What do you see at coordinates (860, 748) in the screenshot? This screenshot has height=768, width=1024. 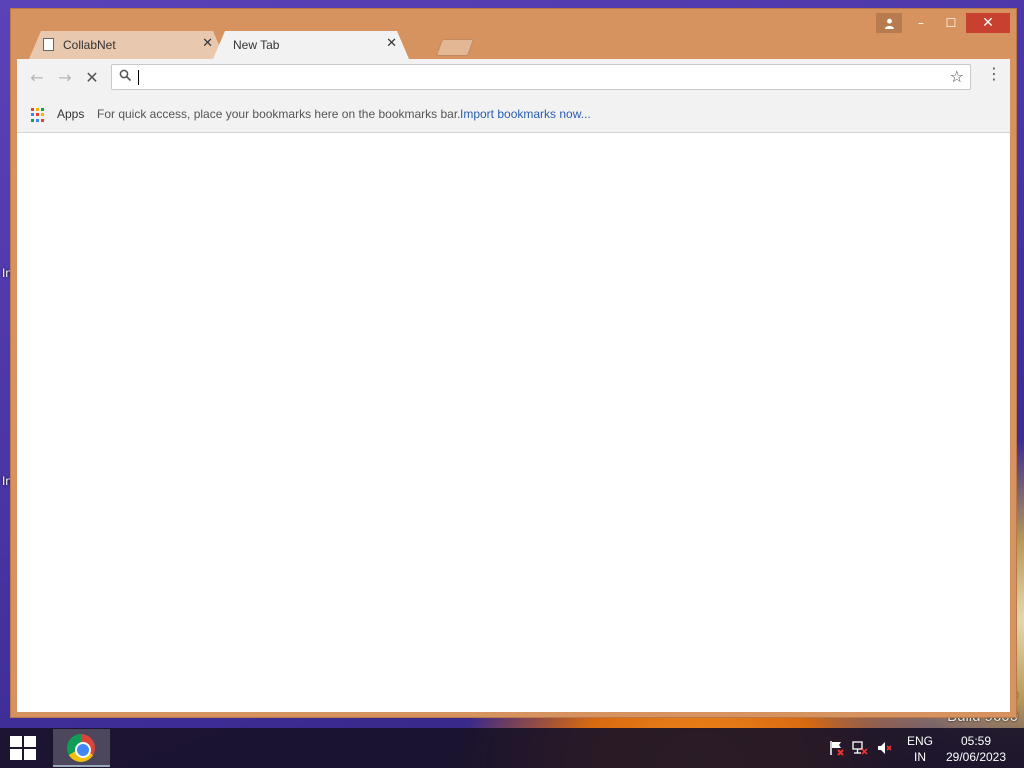 I see `network-icon` at bounding box center [860, 748].